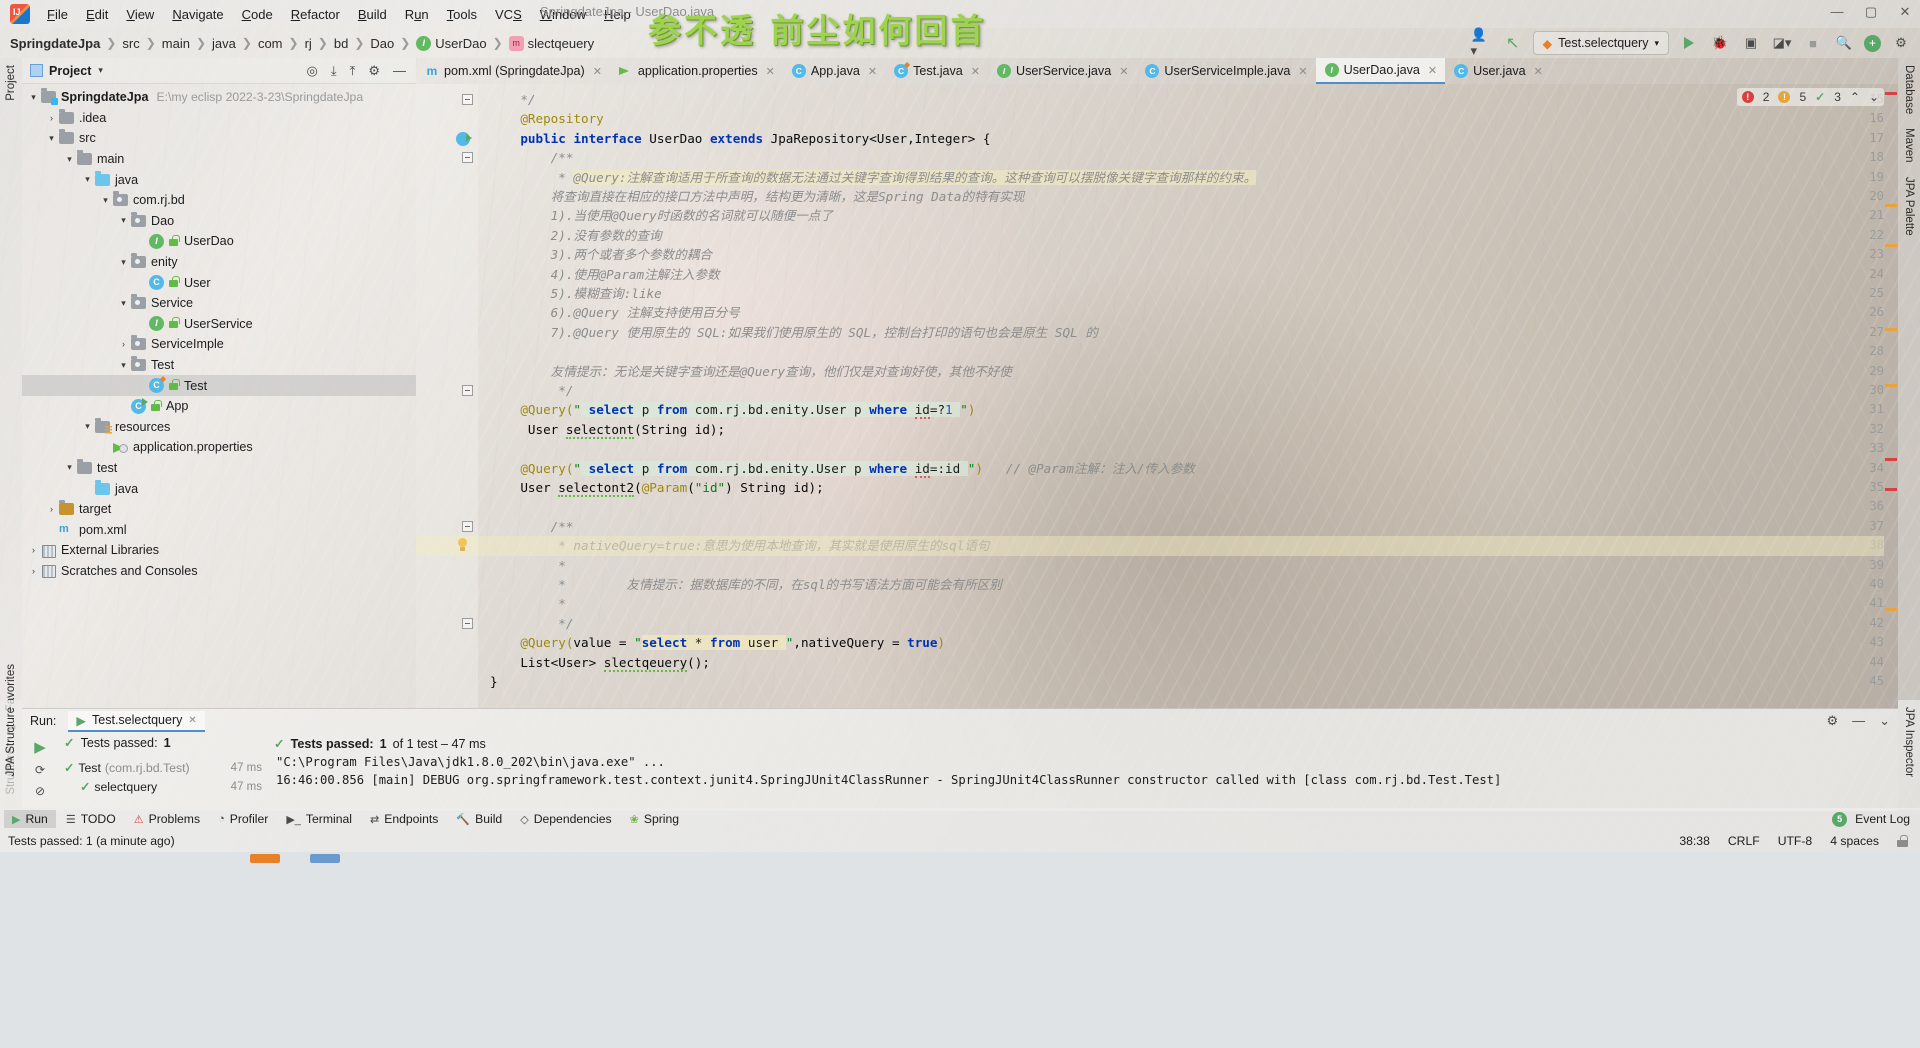 The image size is (1920, 1048). Describe the element at coordinates (11, 741) in the screenshot. I see `rail-tab-jpa-structure: JPA Structure` at that location.